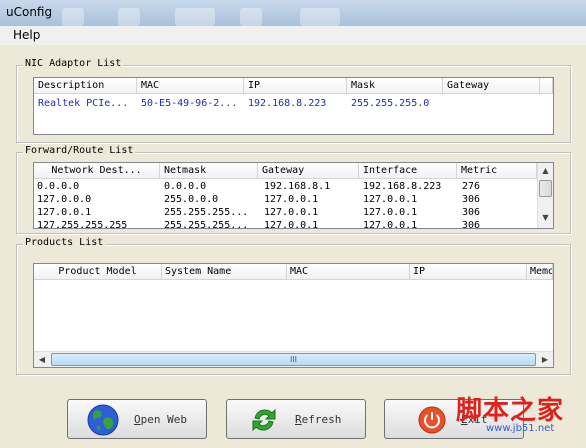 This screenshot has height=448, width=586. Describe the element at coordinates (471, 186) in the screenshot. I see `route-cell: 276` at that location.